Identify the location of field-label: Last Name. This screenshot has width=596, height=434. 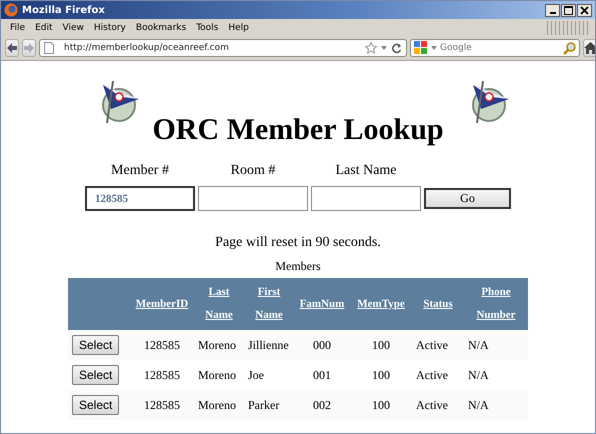
(366, 171).